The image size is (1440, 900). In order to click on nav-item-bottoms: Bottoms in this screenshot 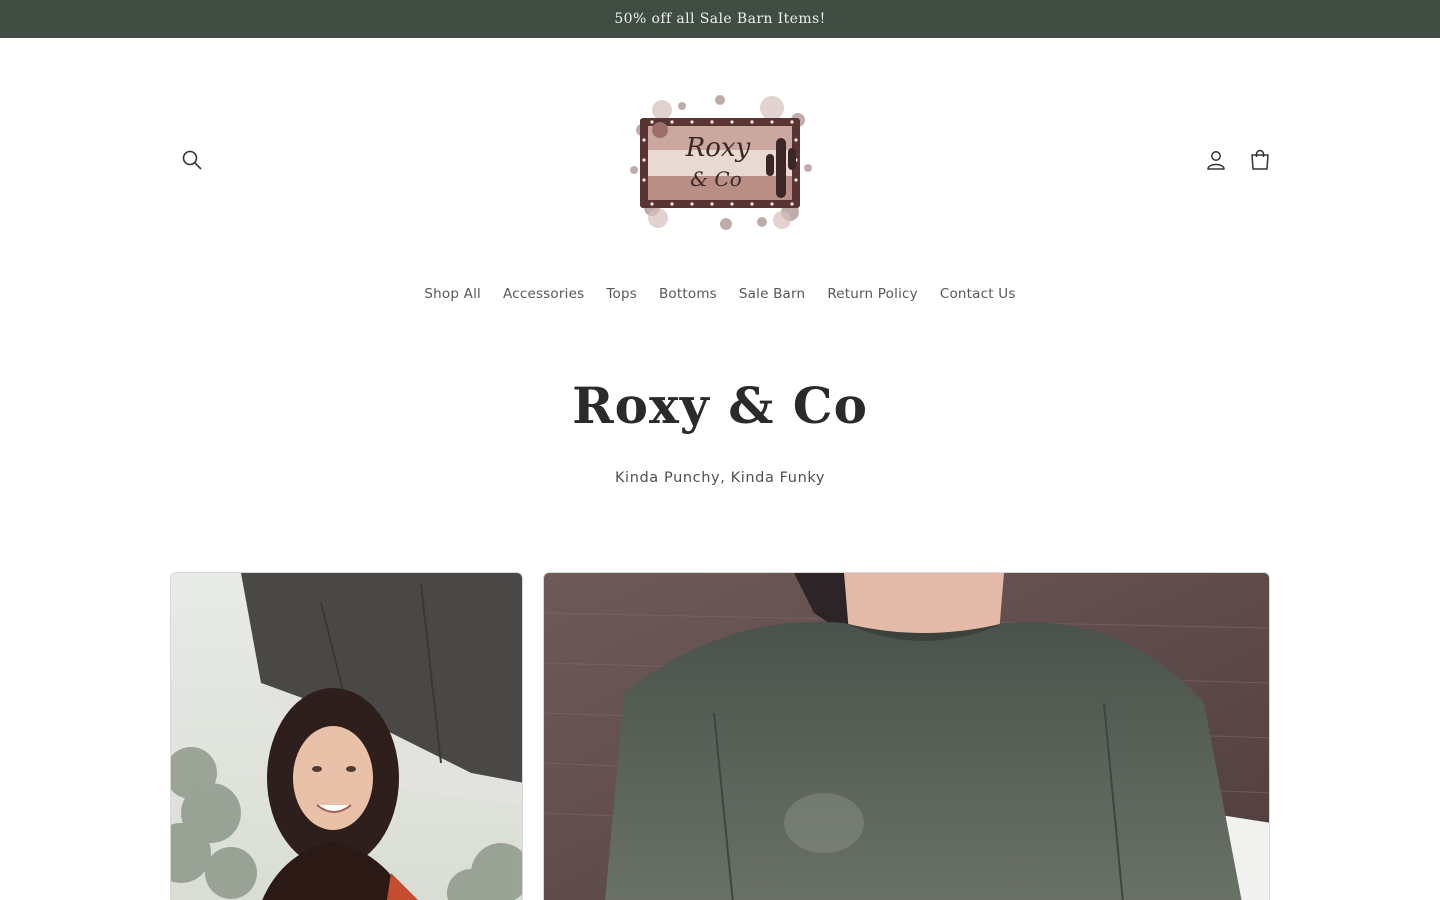, I will do `click(688, 294)`.